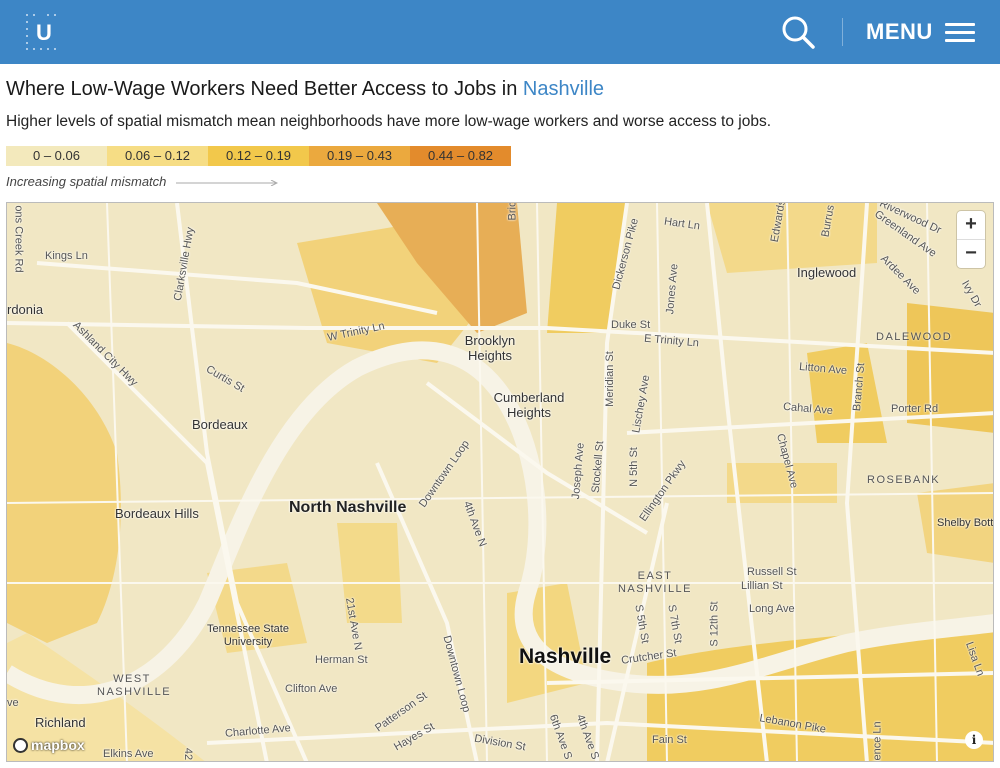  I want to click on neighborhood-label-west-nashville: WEST NASHVILLE, so click(134, 685).